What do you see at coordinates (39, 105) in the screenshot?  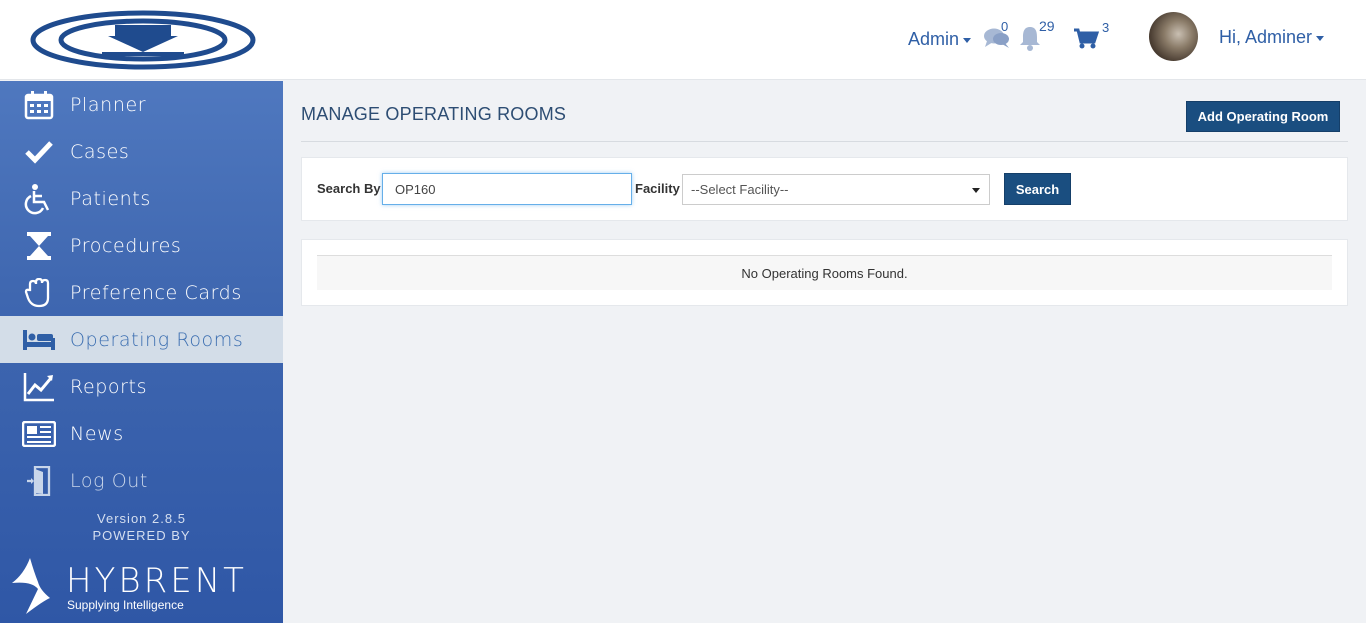 I see `calendar-icon` at bounding box center [39, 105].